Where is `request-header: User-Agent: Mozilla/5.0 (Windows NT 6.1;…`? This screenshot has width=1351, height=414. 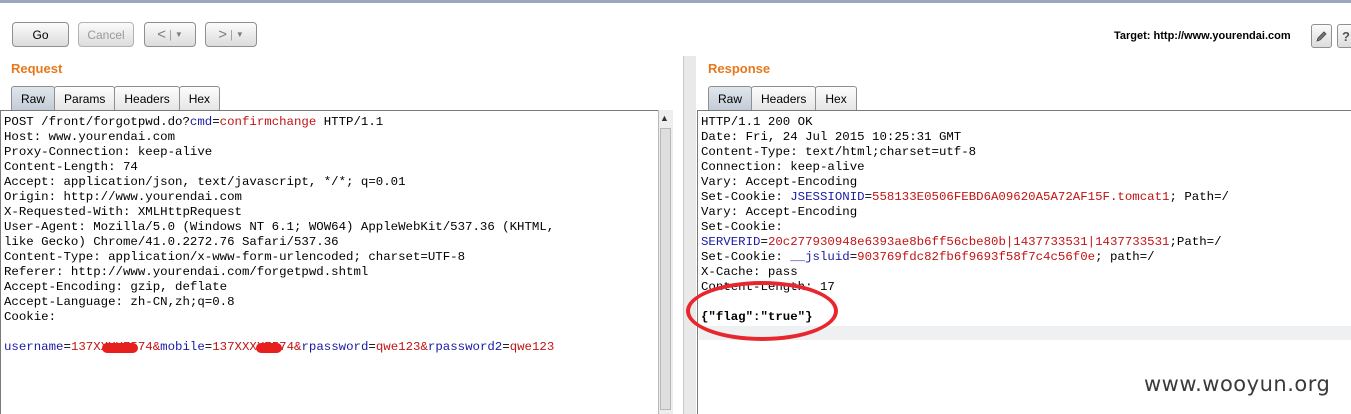
request-header: User-Agent: Mozilla/5.0 (Windows NT 6.1;… is located at coordinates (279, 227).